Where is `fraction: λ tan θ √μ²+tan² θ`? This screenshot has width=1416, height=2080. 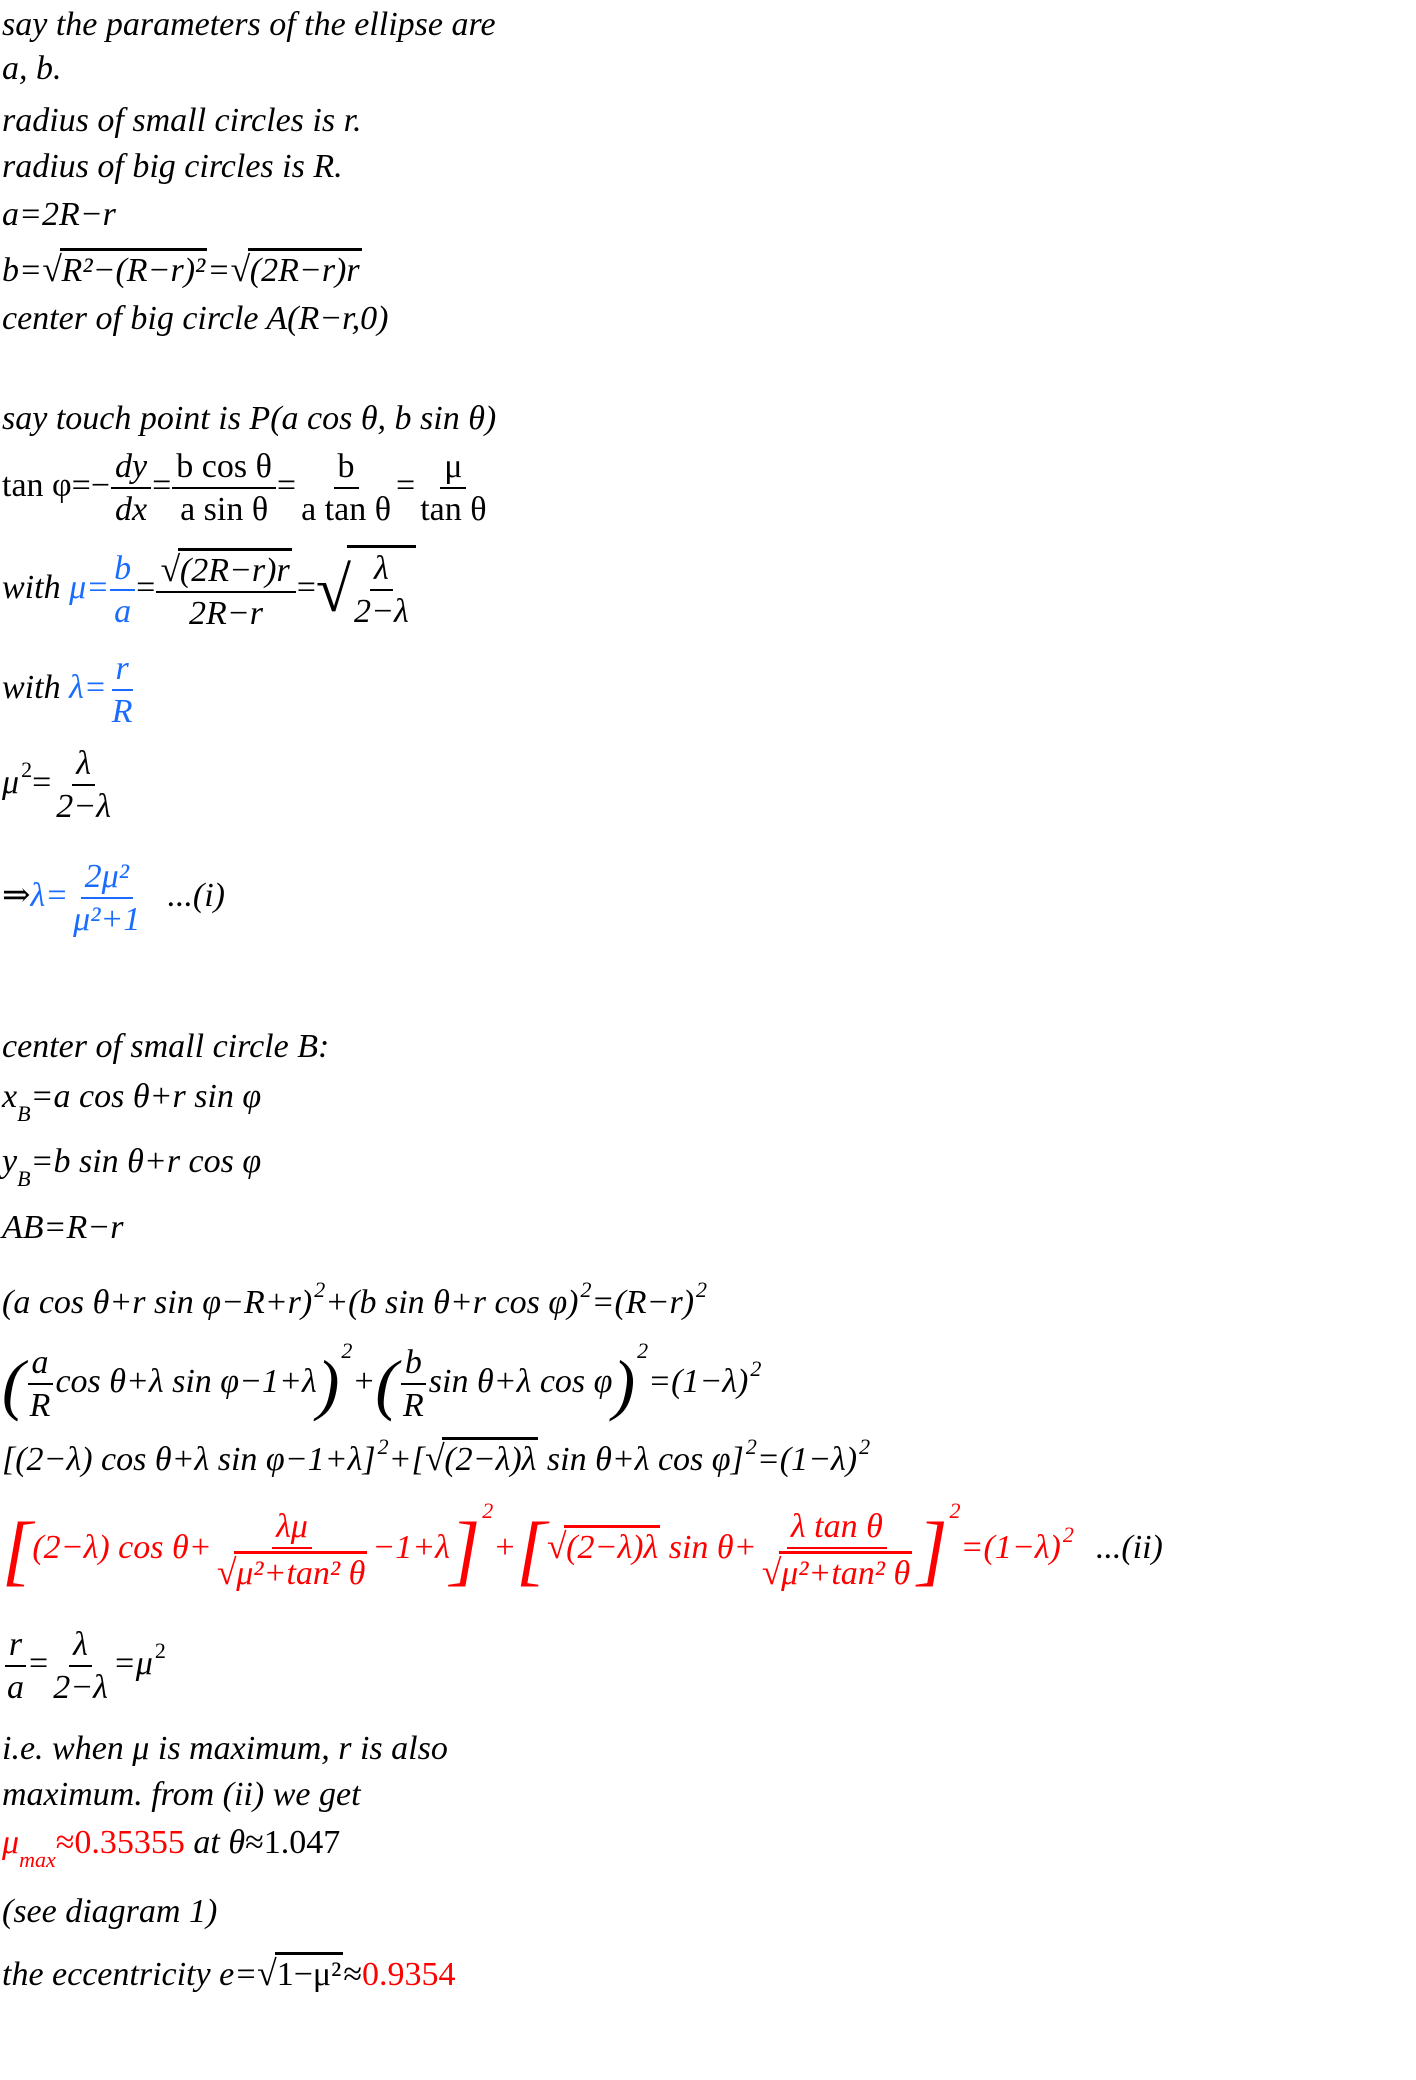 fraction: λ tan θ √μ²+tan² θ is located at coordinates (837, 1550).